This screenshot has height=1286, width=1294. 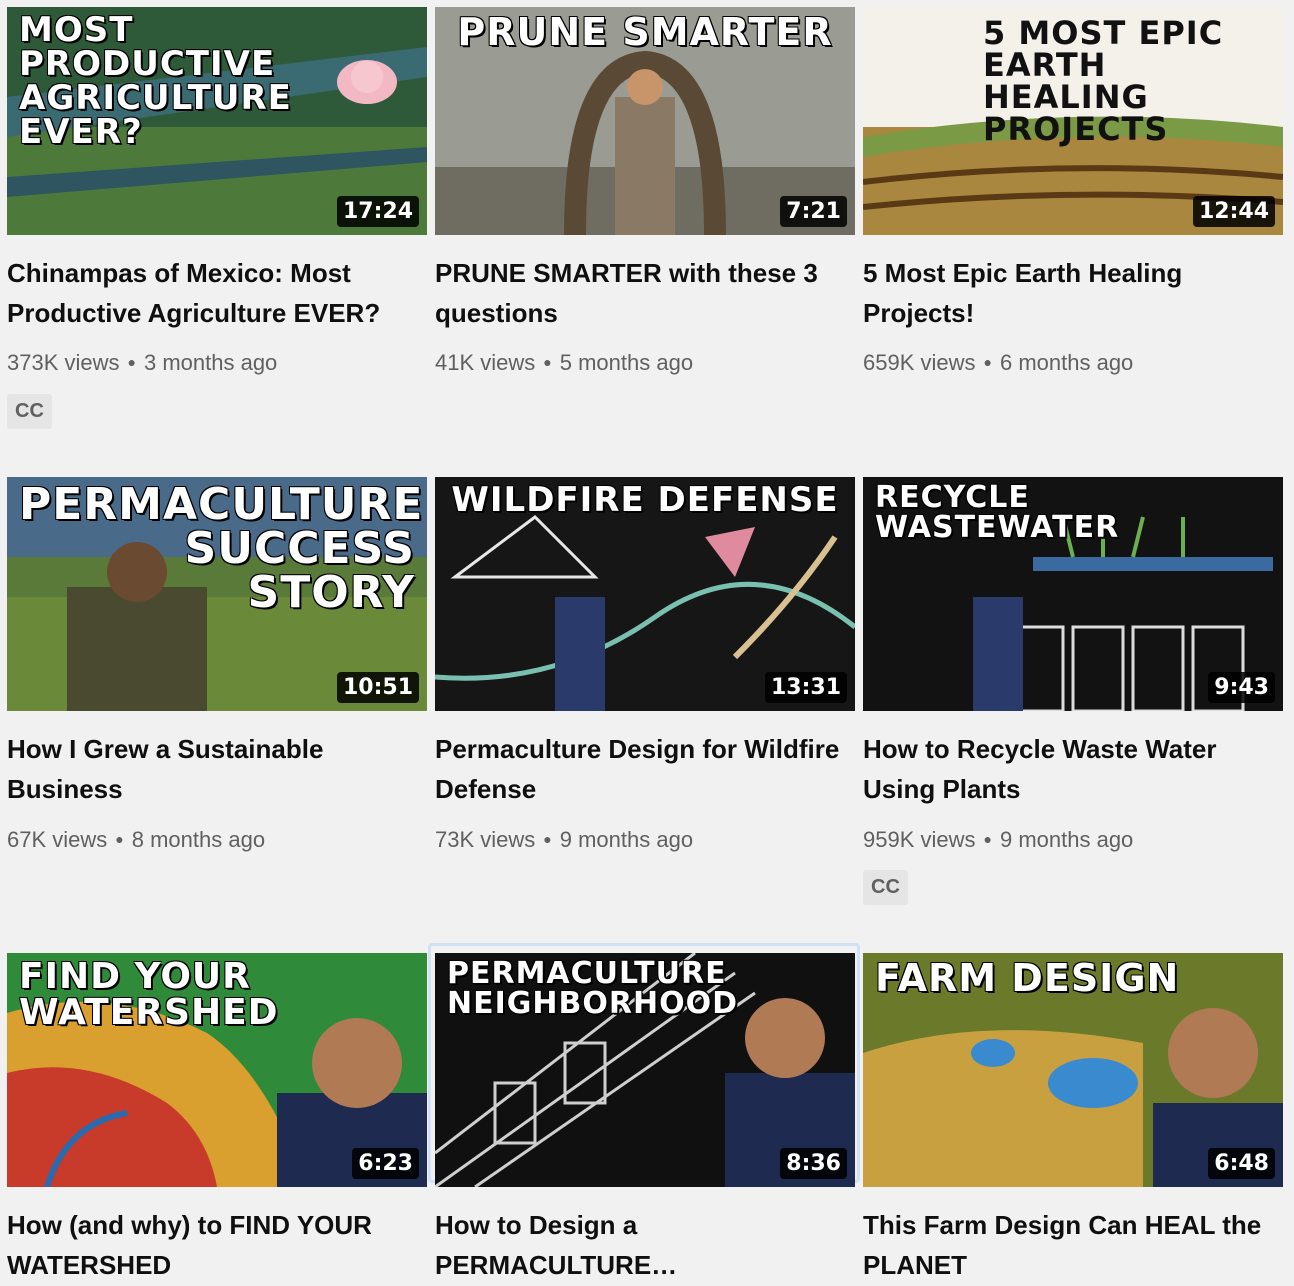 What do you see at coordinates (1066, 362) in the screenshot?
I see `upload-age: 6 months ago` at bounding box center [1066, 362].